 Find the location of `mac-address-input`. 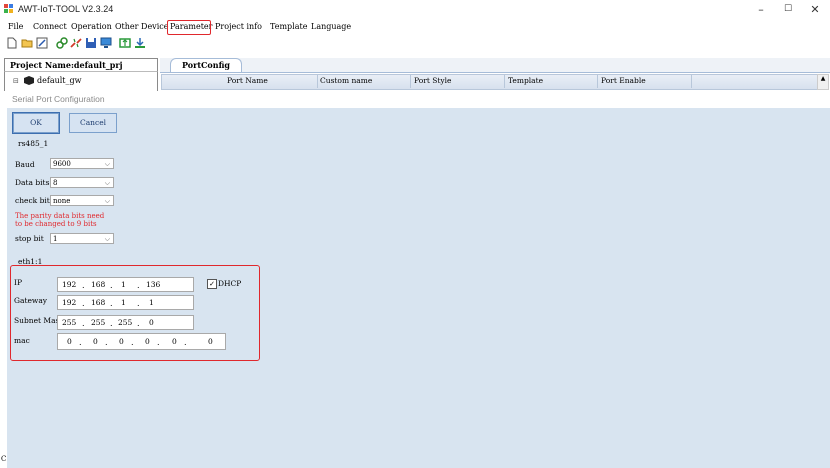

mac-address-input is located at coordinates (141, 341).